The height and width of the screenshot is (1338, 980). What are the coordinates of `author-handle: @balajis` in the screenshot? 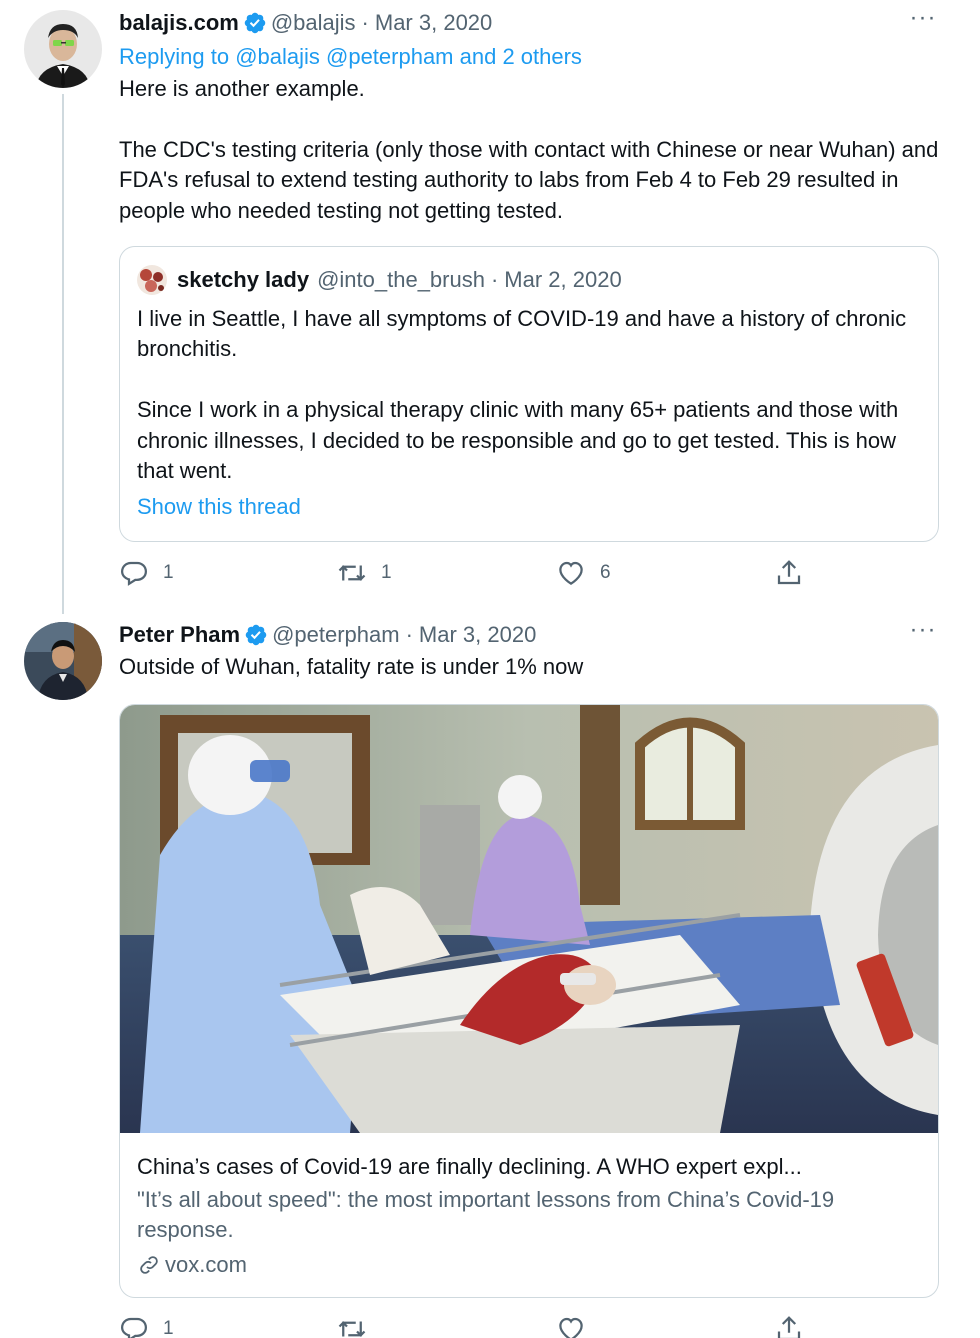 It's located at (313, 23).